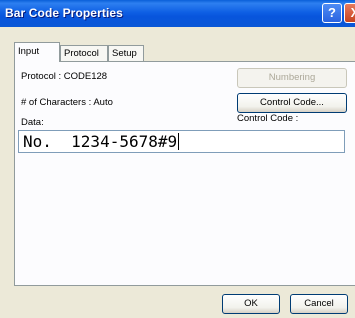  I want to click on tab-input: Input, so click(37, 52).